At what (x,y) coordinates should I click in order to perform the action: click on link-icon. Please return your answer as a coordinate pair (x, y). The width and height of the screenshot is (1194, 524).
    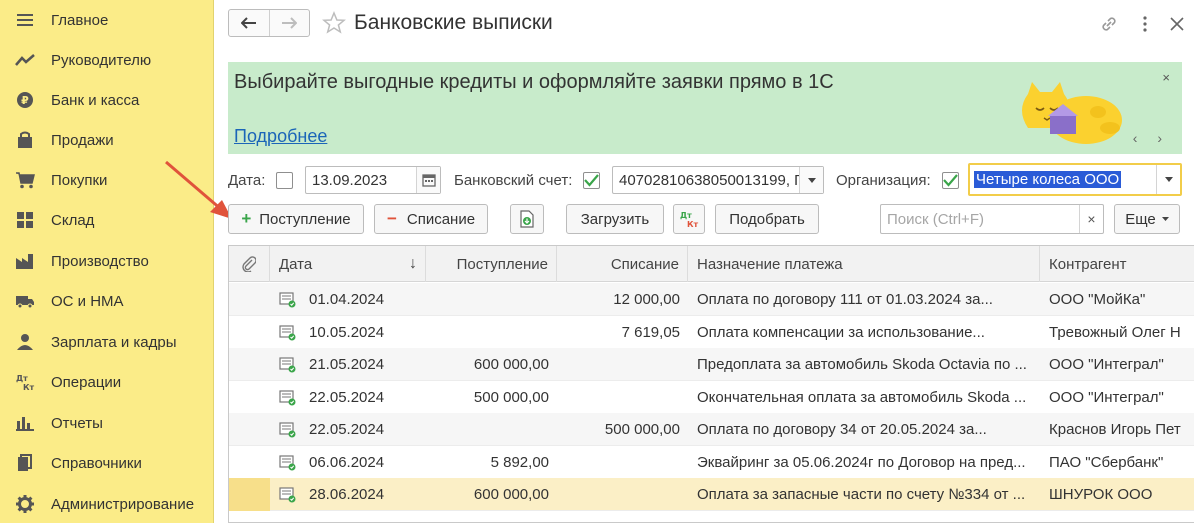
    Looking at the image, I should click on (1109, 24).